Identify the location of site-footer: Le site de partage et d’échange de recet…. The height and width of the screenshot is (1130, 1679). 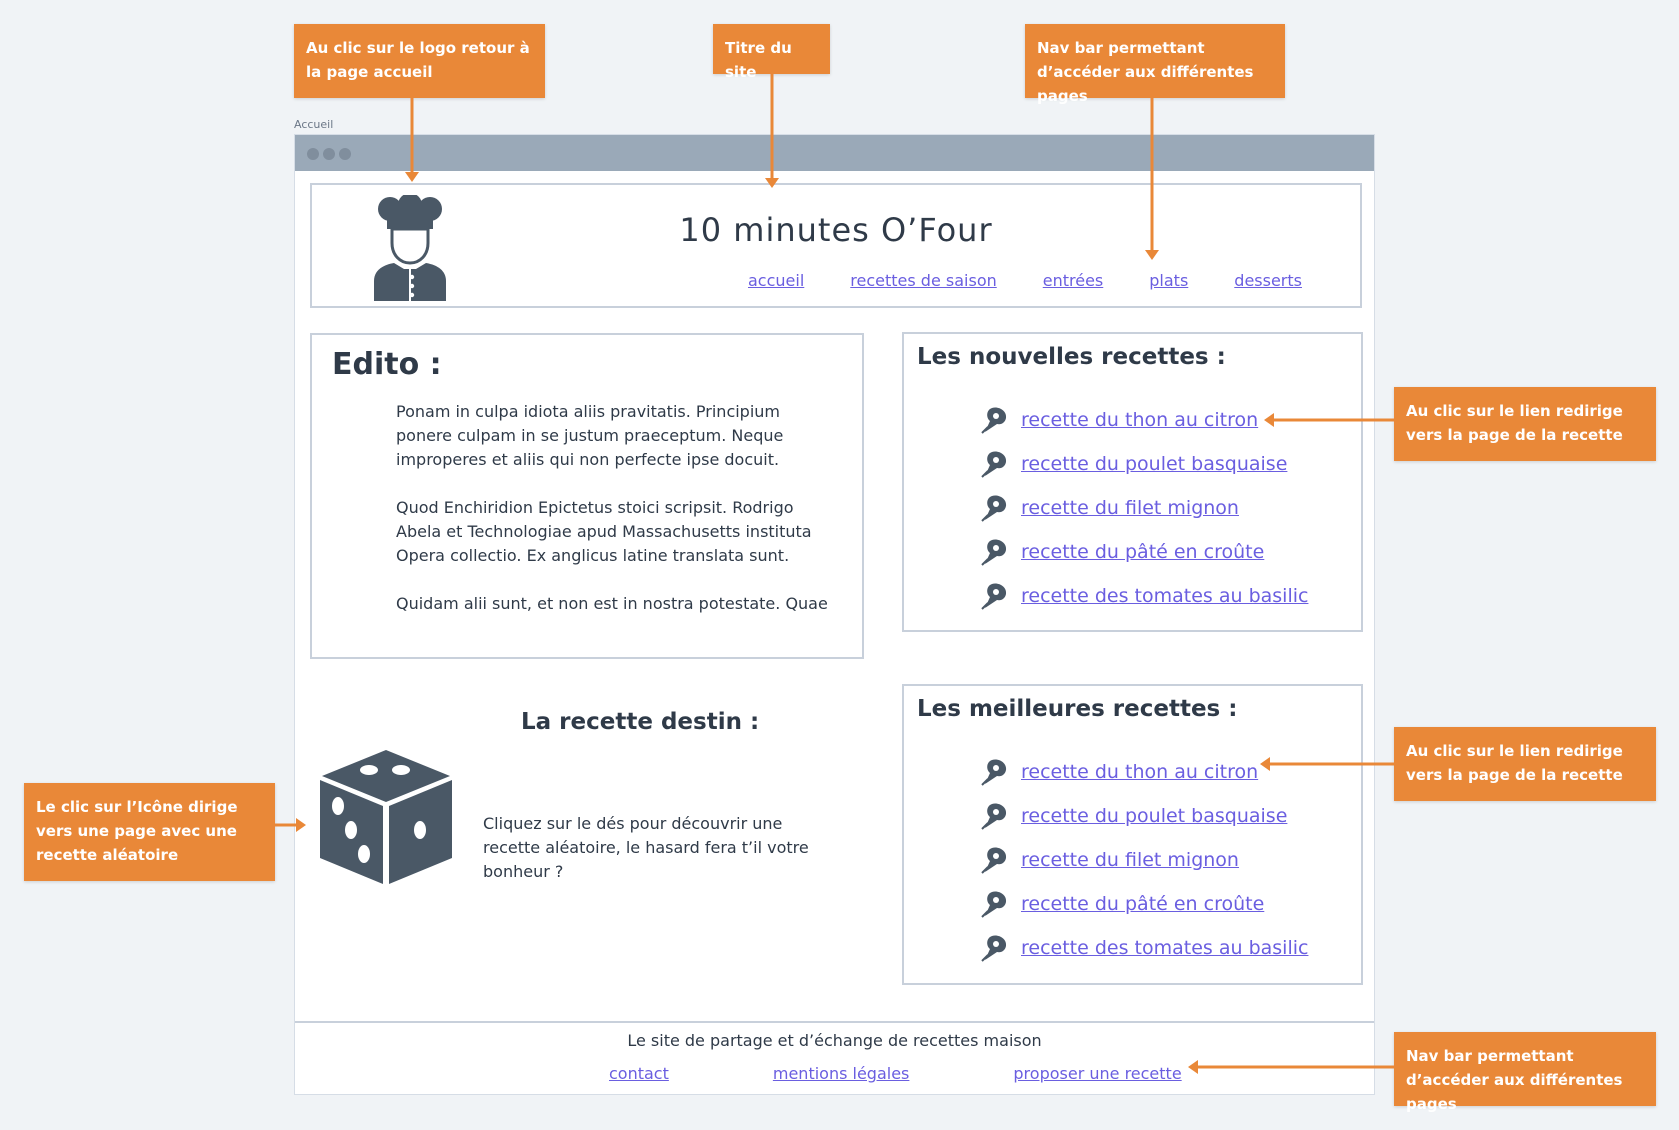
(834, 1057).